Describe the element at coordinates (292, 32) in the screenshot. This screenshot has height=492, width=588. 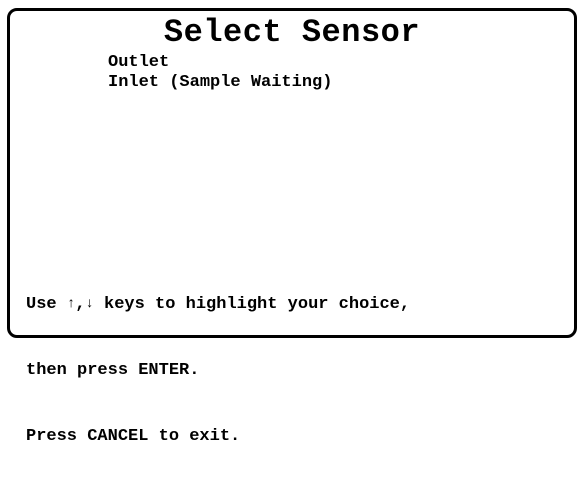
I see `screen-title: Select Sensor` at that location.